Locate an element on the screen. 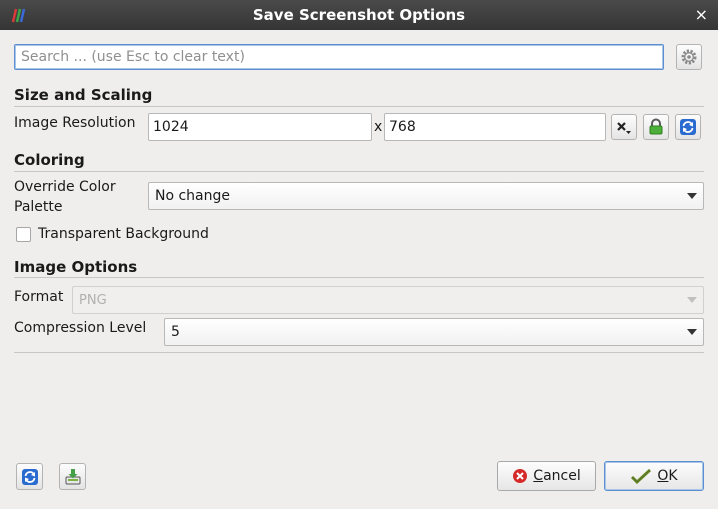 Image resolution: width=718 pixels, height=509 pixels. save-defaults-icon is located at coordinates (72, 476).